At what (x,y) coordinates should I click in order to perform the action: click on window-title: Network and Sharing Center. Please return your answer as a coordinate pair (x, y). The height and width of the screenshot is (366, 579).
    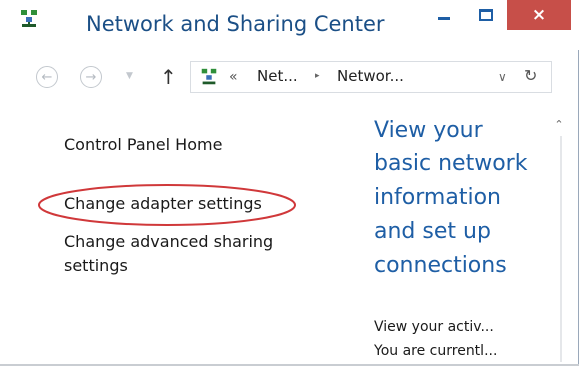
    Looking at the image, I should click on (235, 24).